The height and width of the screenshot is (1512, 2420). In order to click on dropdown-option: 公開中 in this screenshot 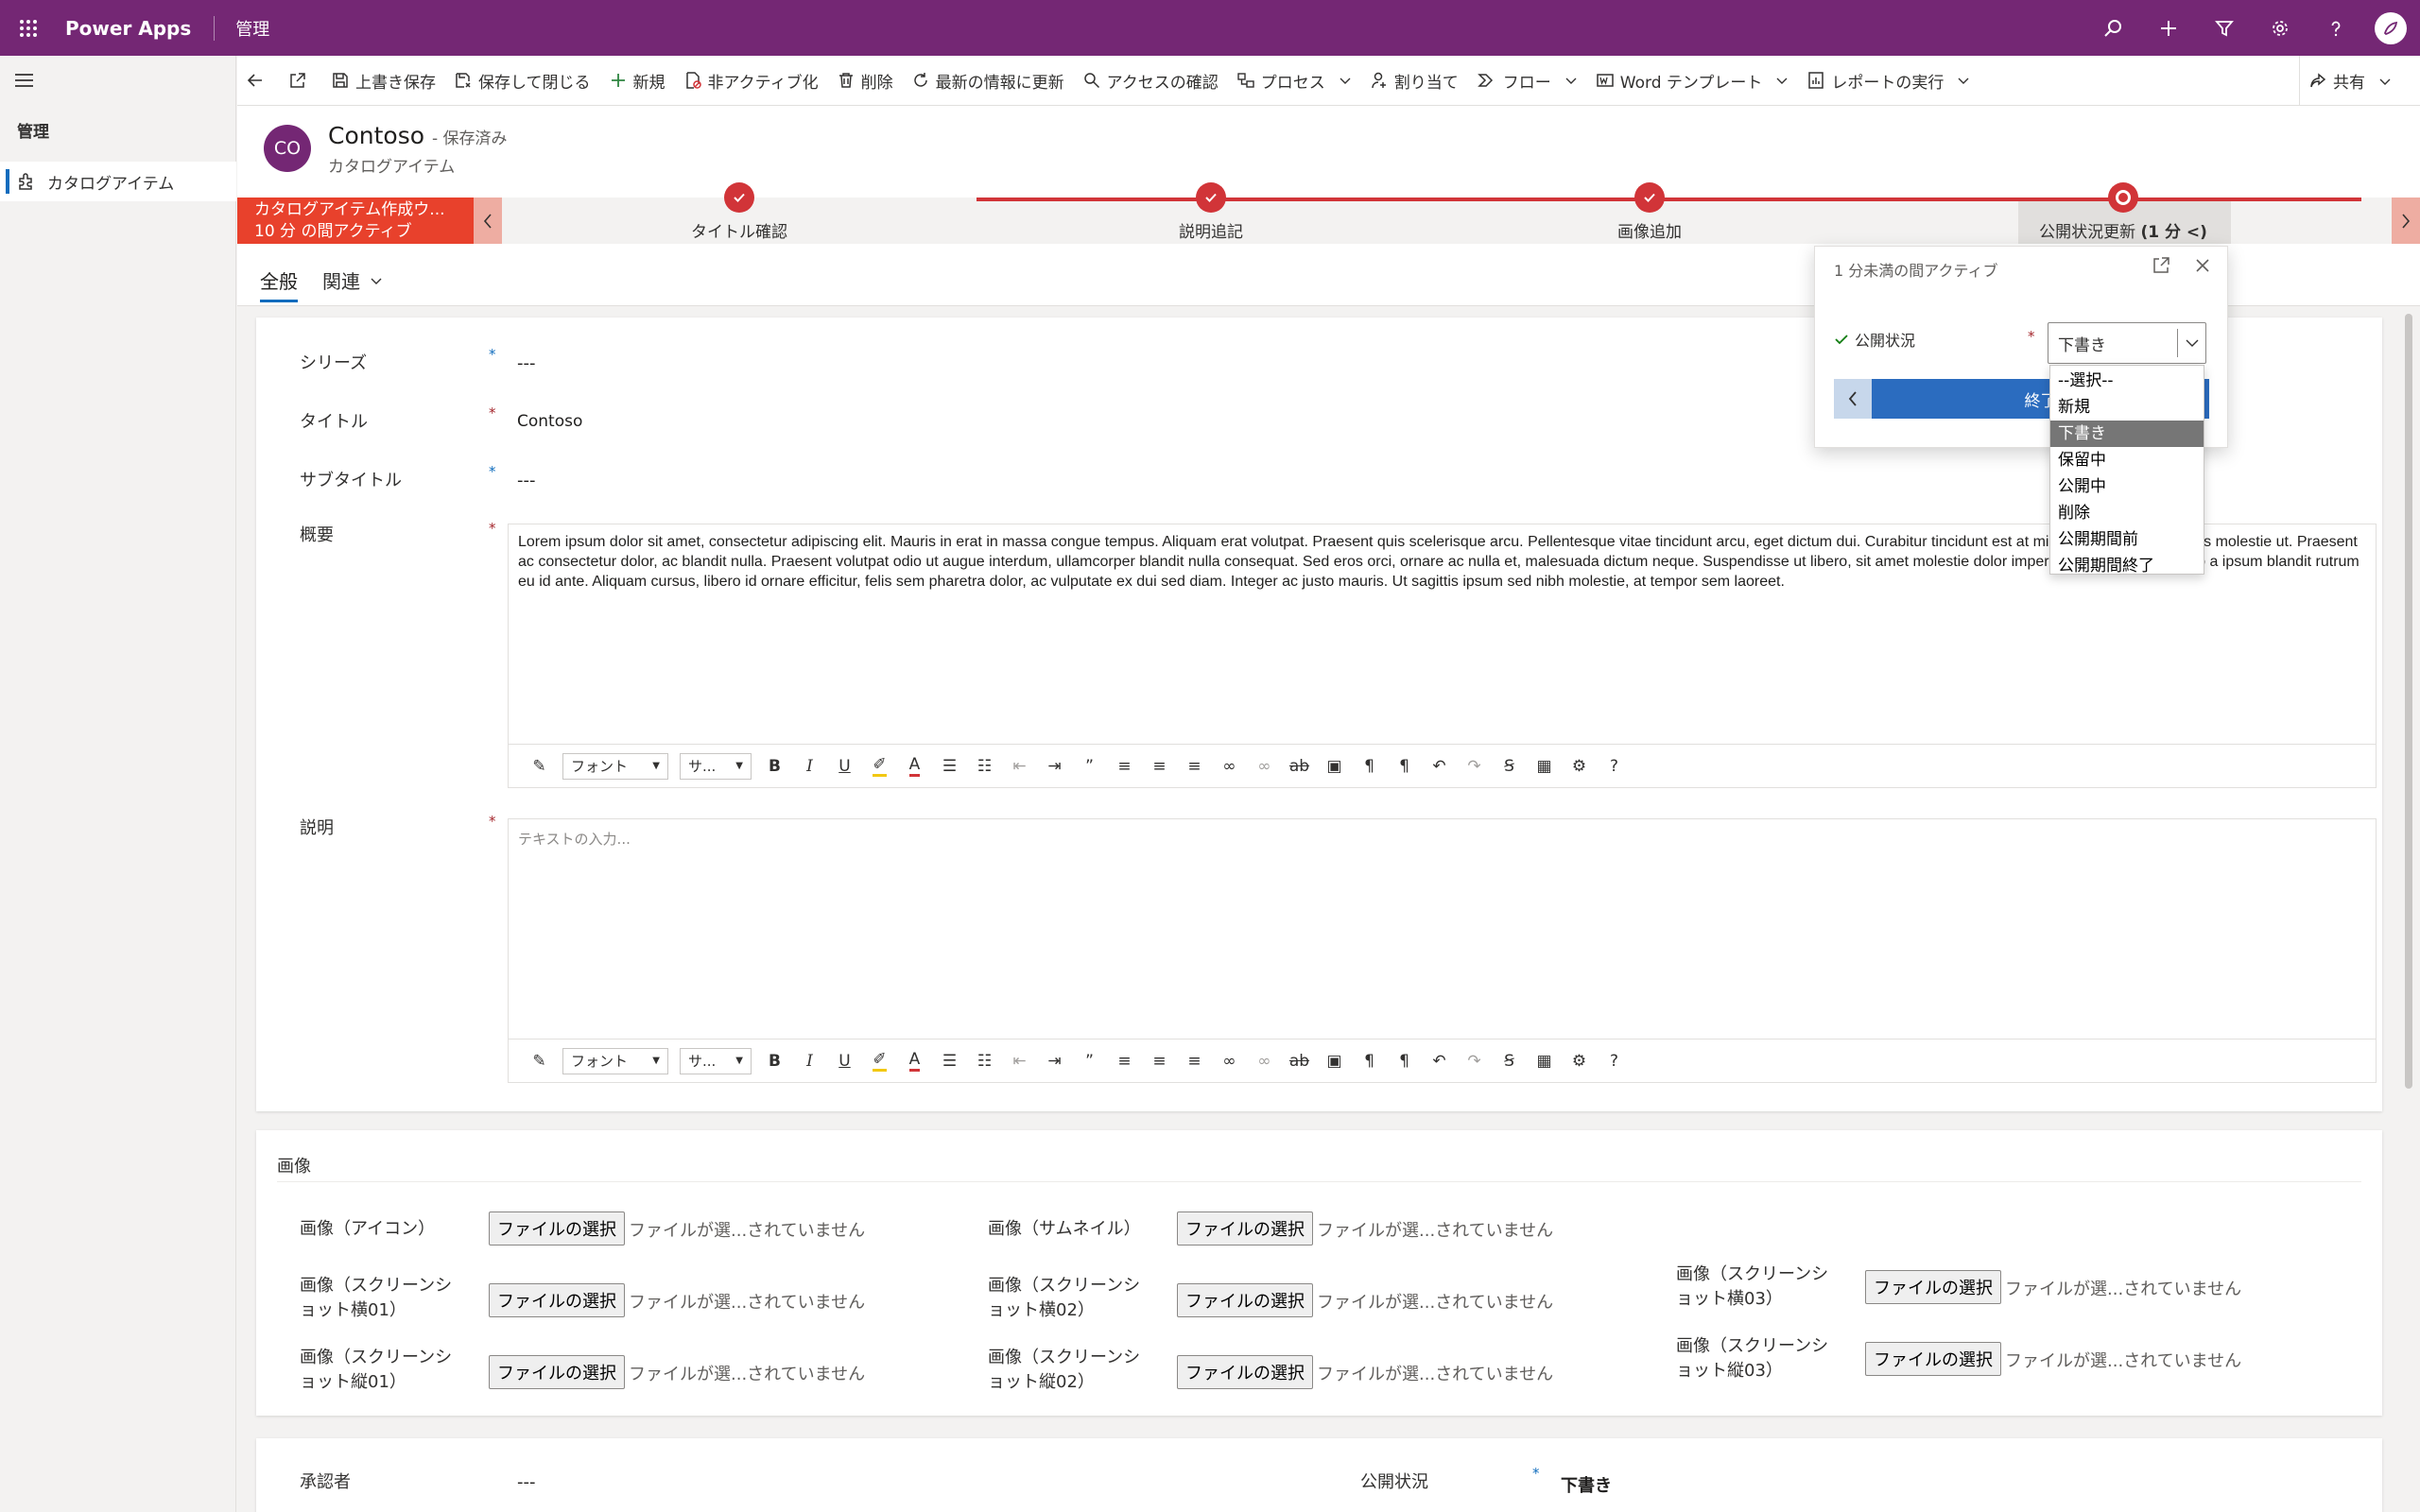, I will do `click(2127, 486)`.